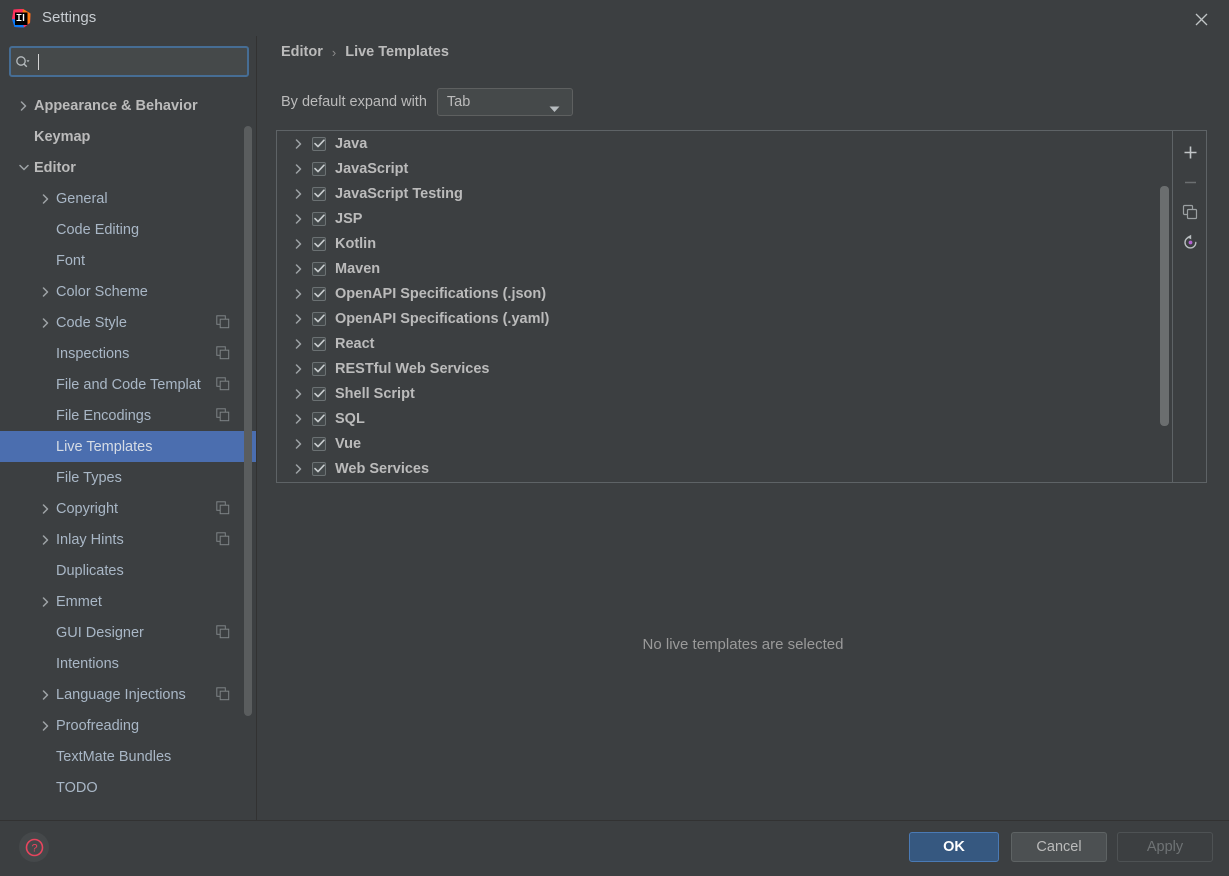 Image resolution: width=1229 pixels, height=876 pixels. What do you see at coordinates (128, 198) in the screenshot?
I see `sidebar-item-general: General` at bounding box center [128, 198].